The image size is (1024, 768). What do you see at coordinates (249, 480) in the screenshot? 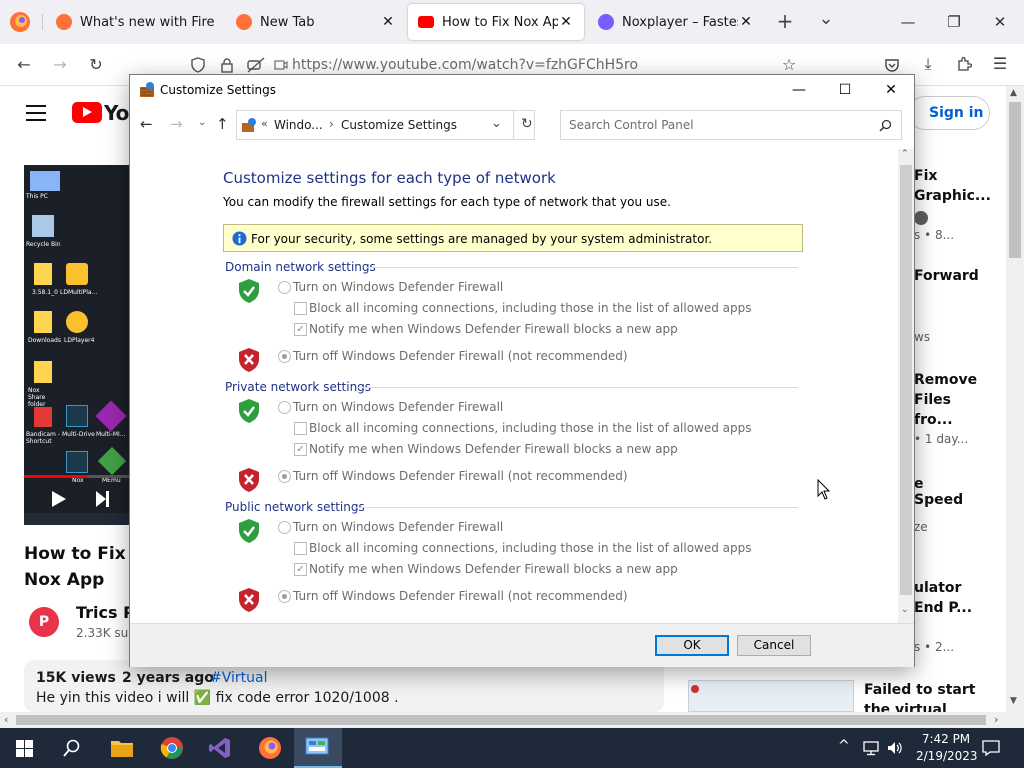
I see `red-shield-x-icon` at bounding box center [249, 480].